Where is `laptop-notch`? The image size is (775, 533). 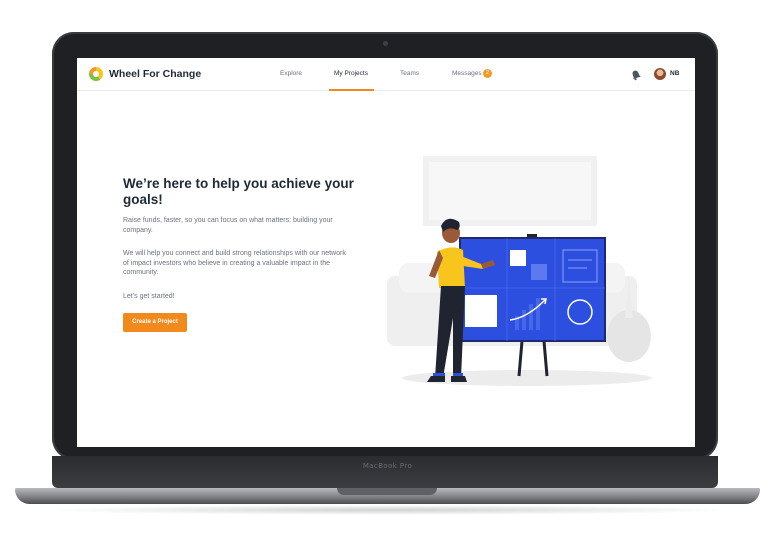 laptop-notch is located at coordinates (387, 491).